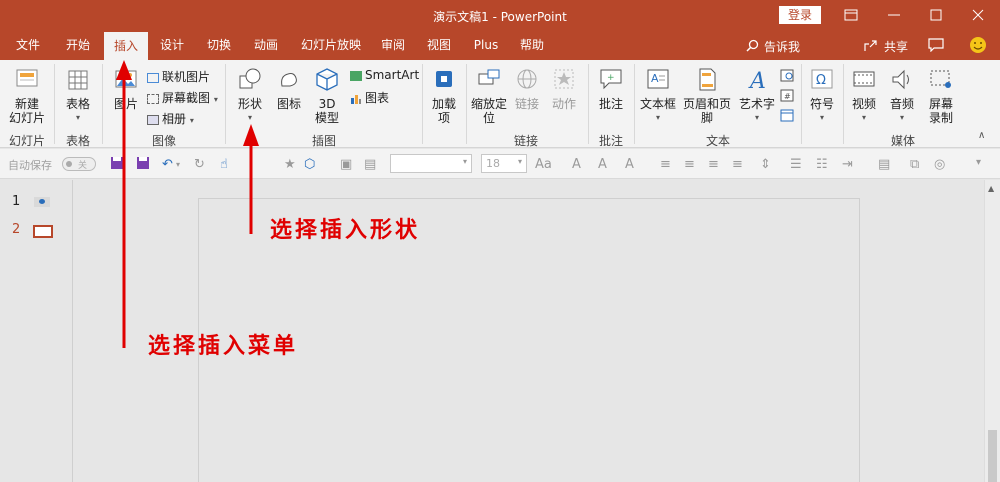  What do you see at coordinates (939, 164) in the screenshot?
I see `shape-fill-icon: ◎` at bounding box center [939, 164].